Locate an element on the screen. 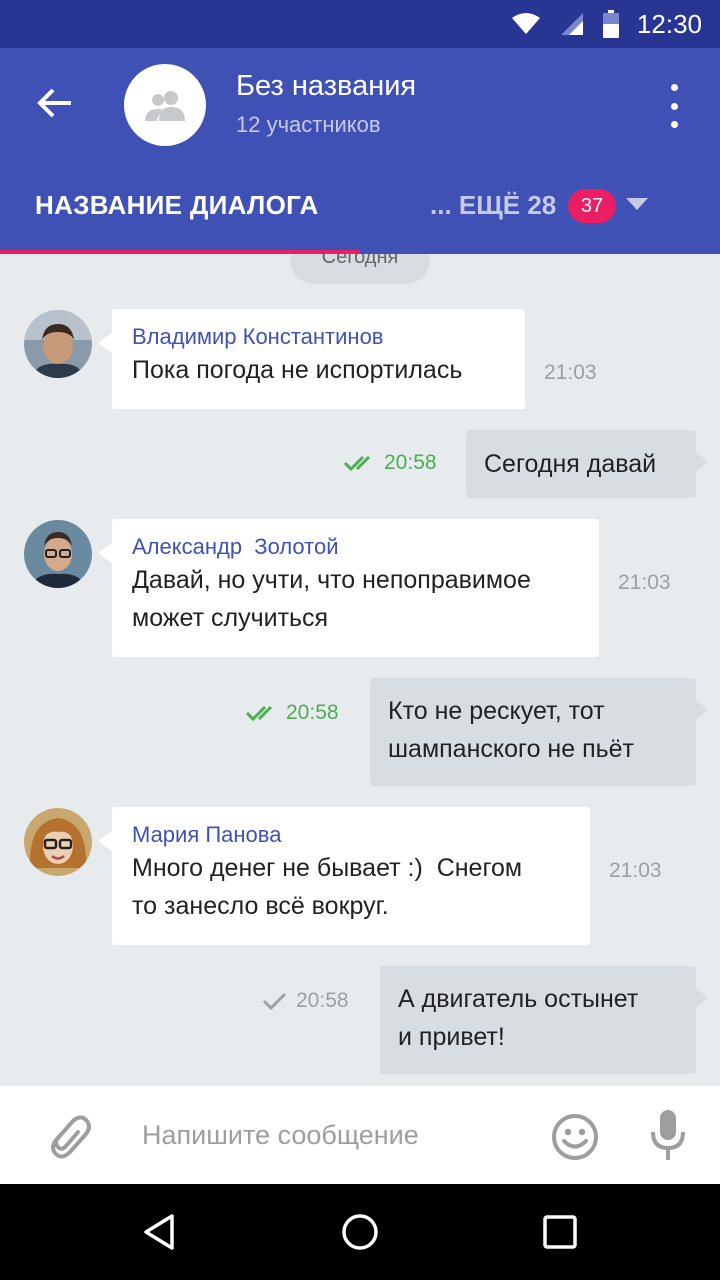 The image size is (720, 1280). tab-indicator is located at coordinates (180, 252).